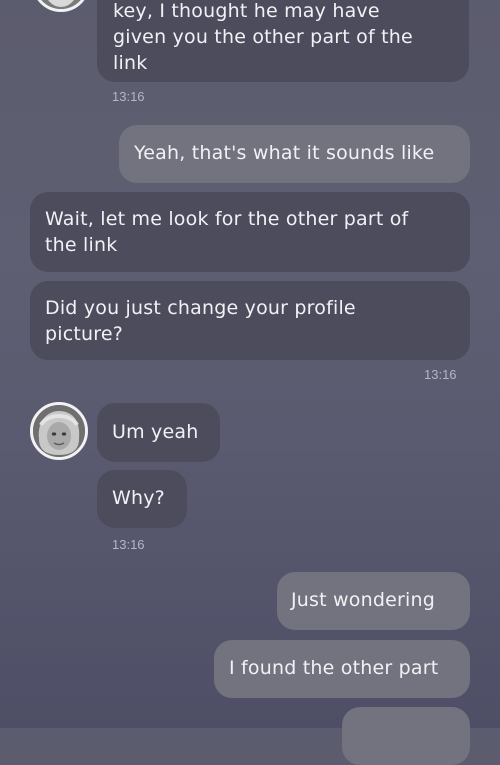 This screenshot has height=765, width=500. I want to click on message-text: I found the other part, so click(334, 668).